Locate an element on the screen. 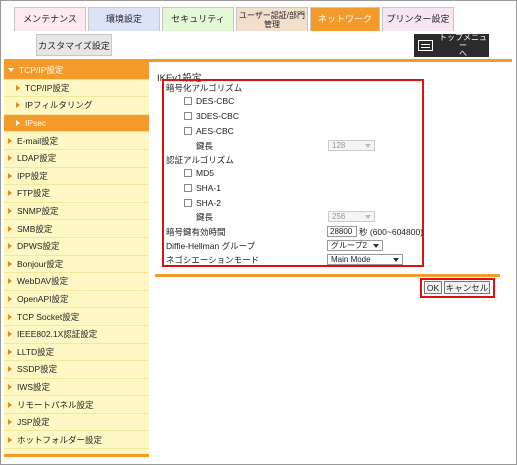  negotiation-mode-select: Main Mode is located at coordinates (365, 259).